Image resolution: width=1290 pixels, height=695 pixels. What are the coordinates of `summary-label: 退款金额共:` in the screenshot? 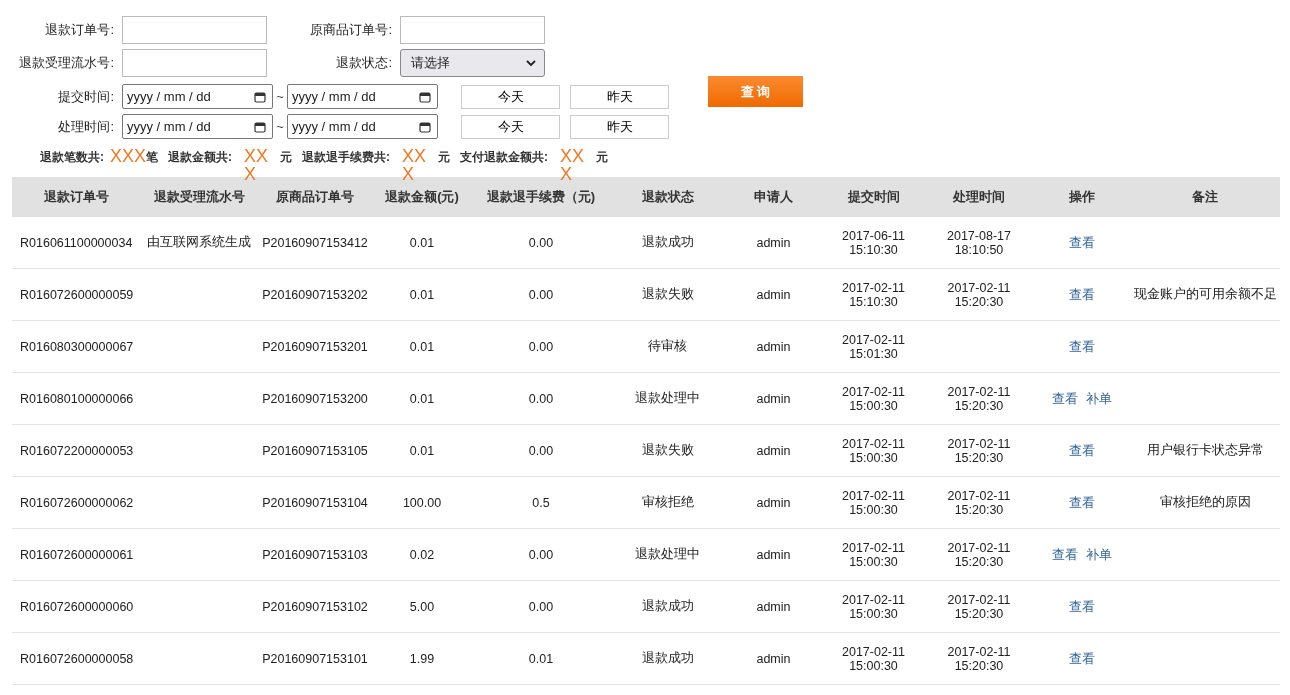 It's located at (200, 157).